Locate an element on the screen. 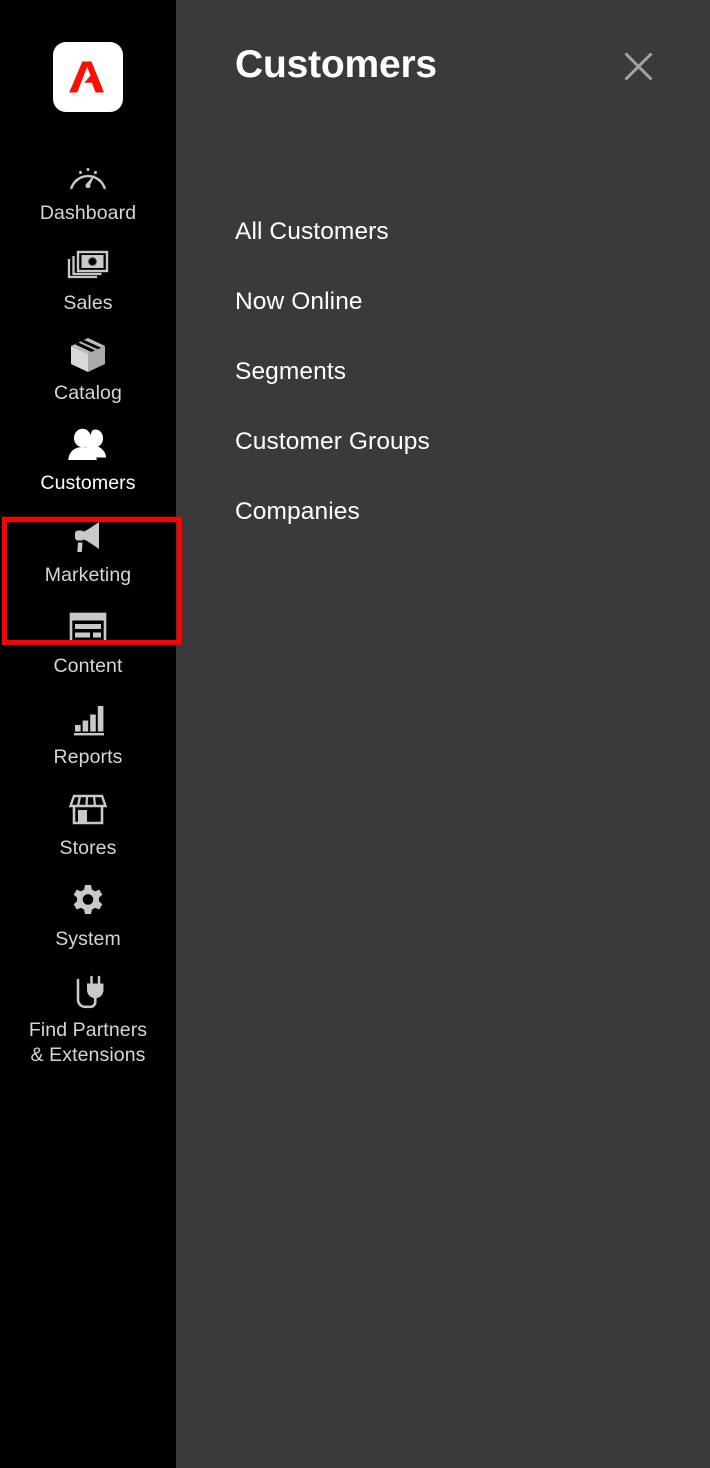 The image size is (710, 1468). sidebar-item-stores: Stores is located at coordinates (88, 825).